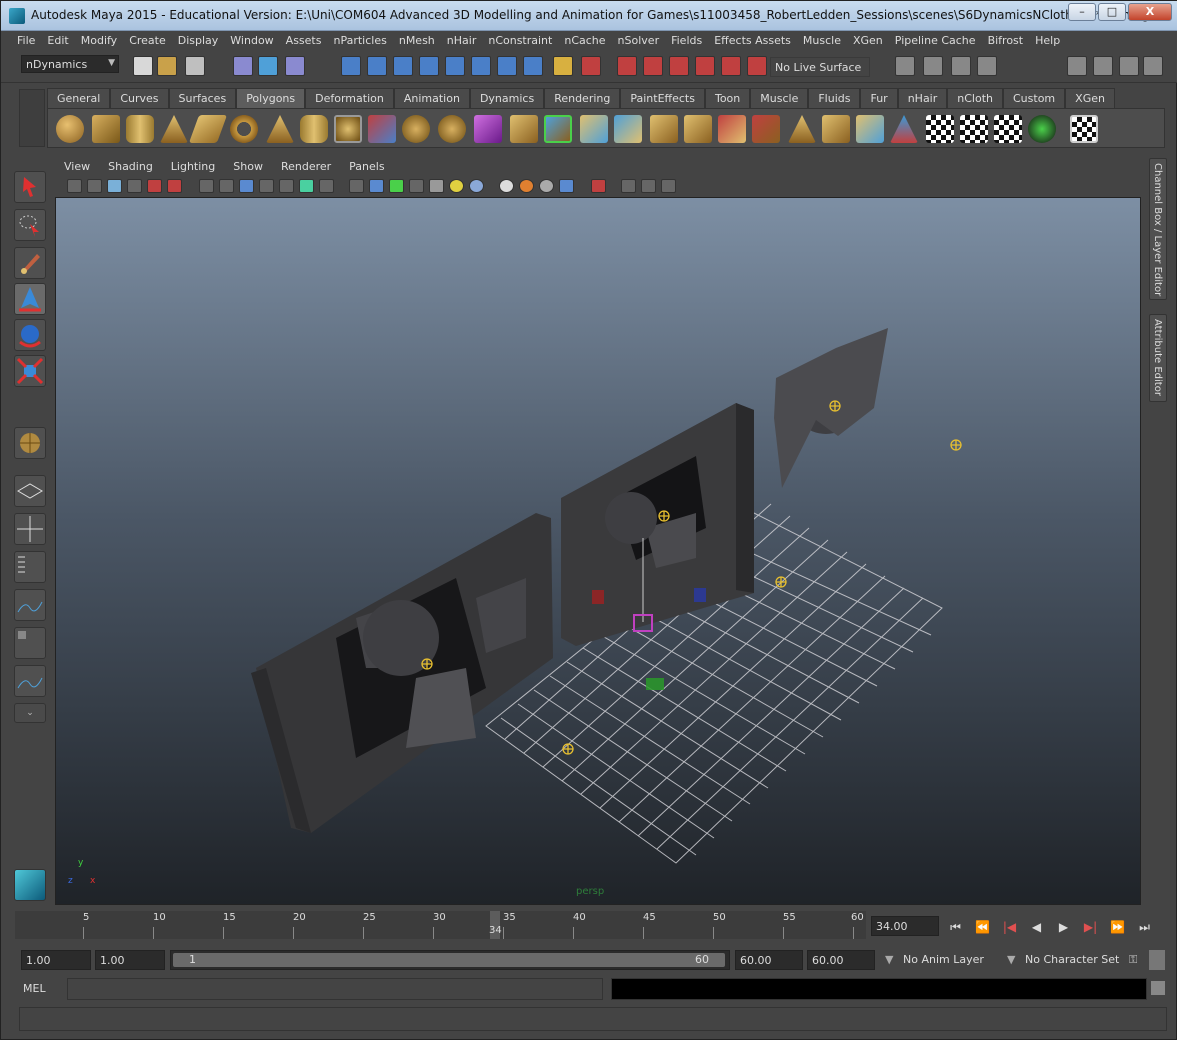  I want to click on render-settings-icon, so click(679, 66).